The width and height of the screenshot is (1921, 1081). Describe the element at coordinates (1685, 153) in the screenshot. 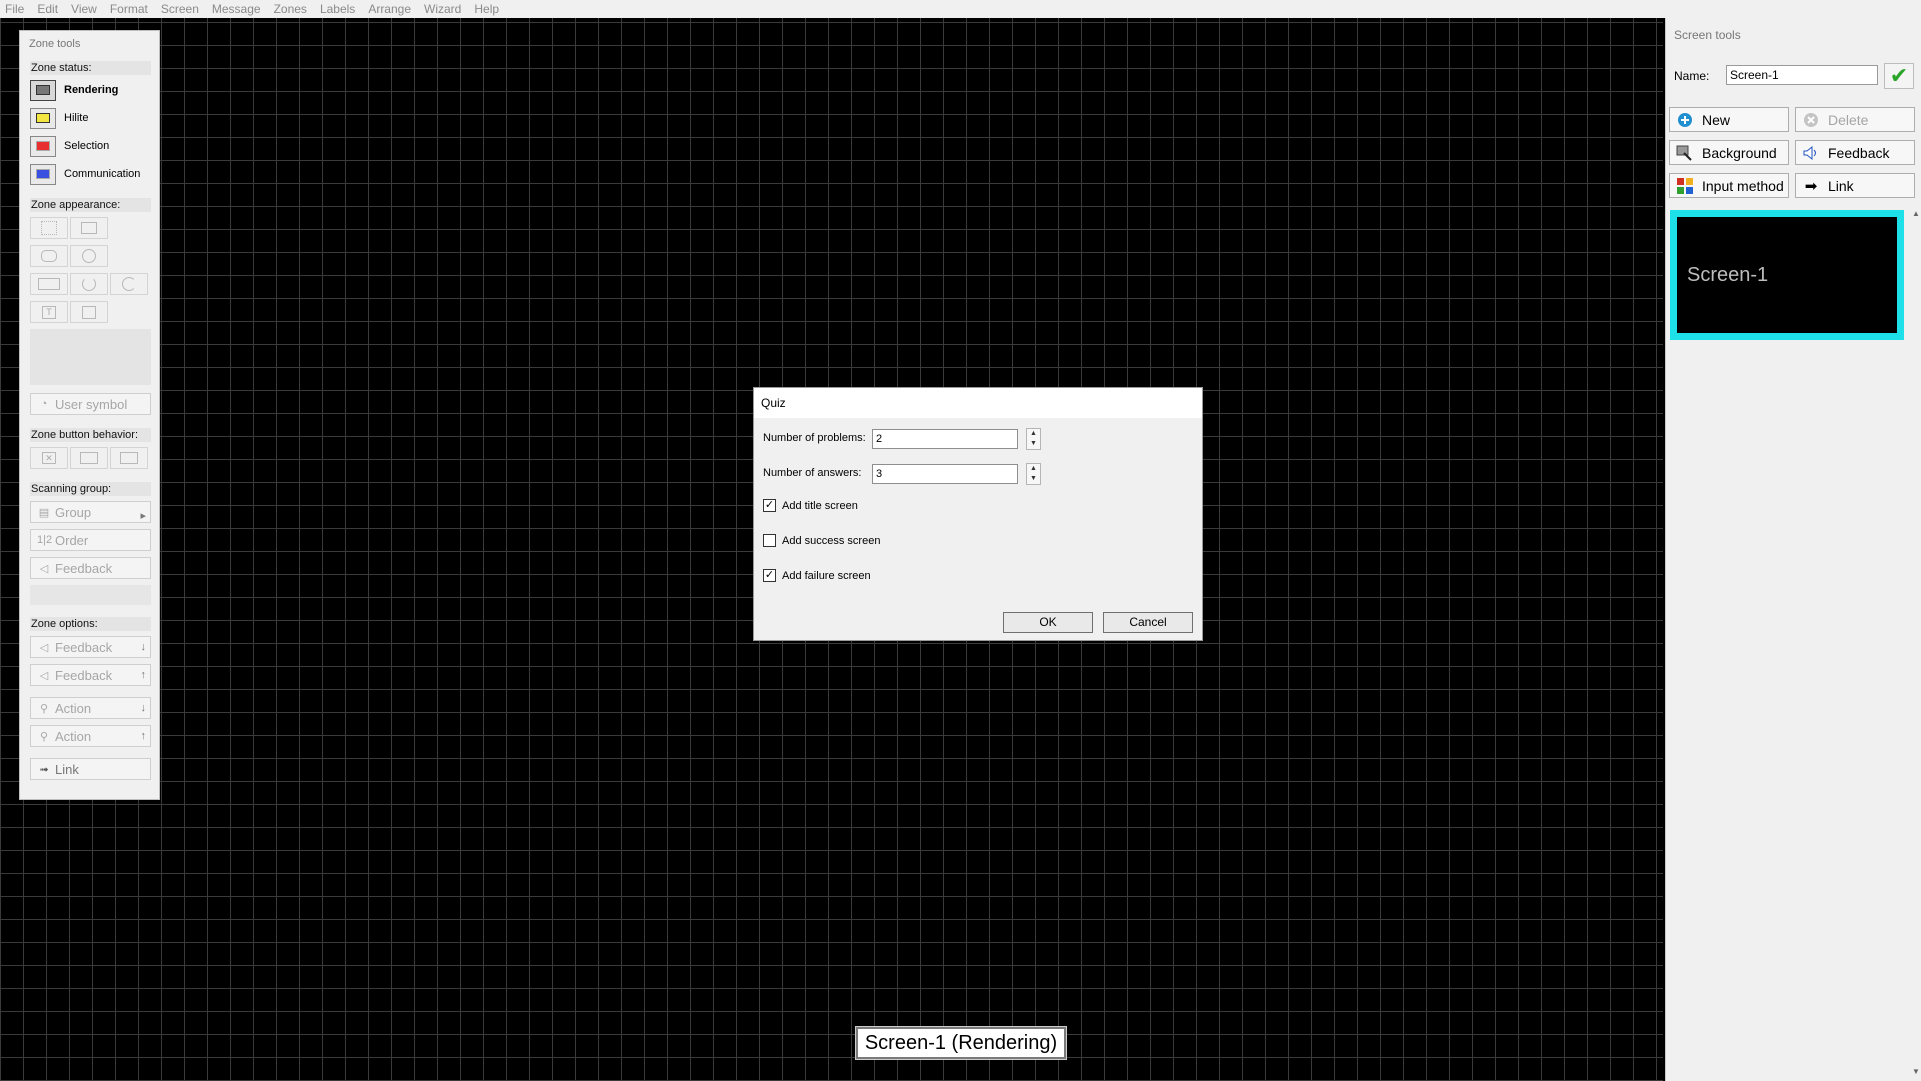

I see `paint-bucket-icon` at that location.